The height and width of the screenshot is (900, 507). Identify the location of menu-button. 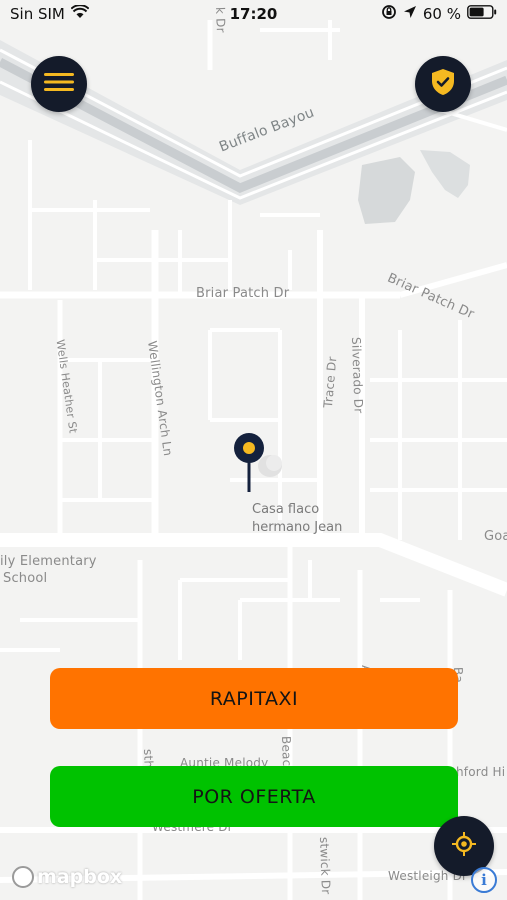
(59, 84).